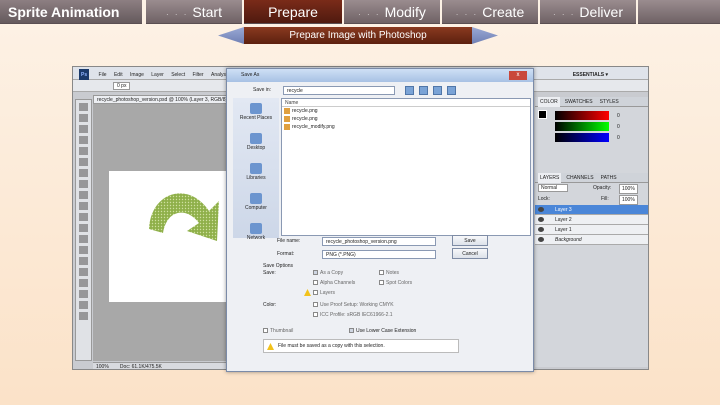  I want to click on lowercase-extension-checkbox: Use Lower Case Extension, so click(382, 331).